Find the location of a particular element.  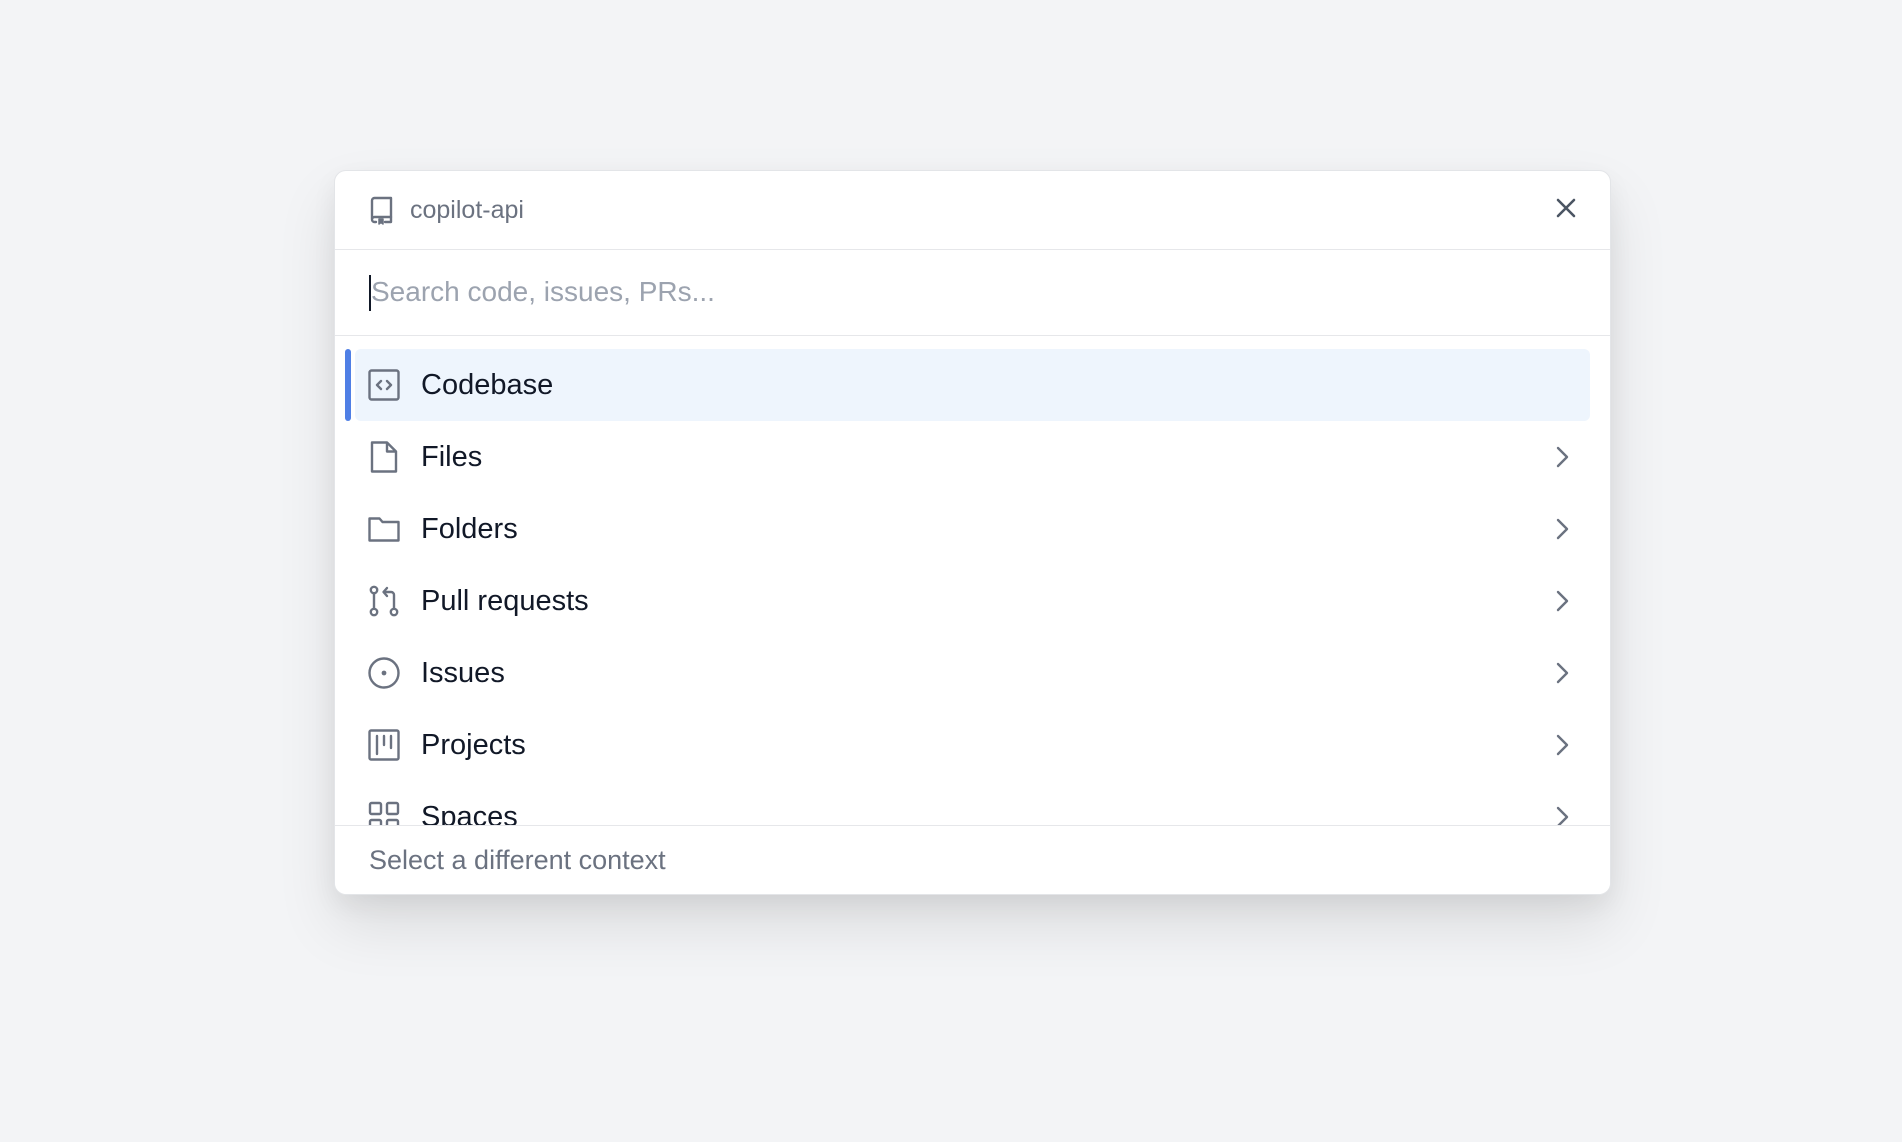

close-icon is located at coordinates (1566, 210).